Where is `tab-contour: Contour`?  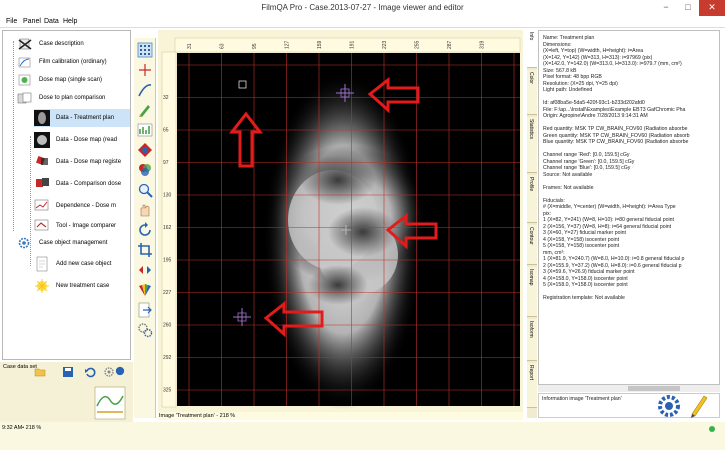
tab-contour: Contour is located at coordinates (532, 245).